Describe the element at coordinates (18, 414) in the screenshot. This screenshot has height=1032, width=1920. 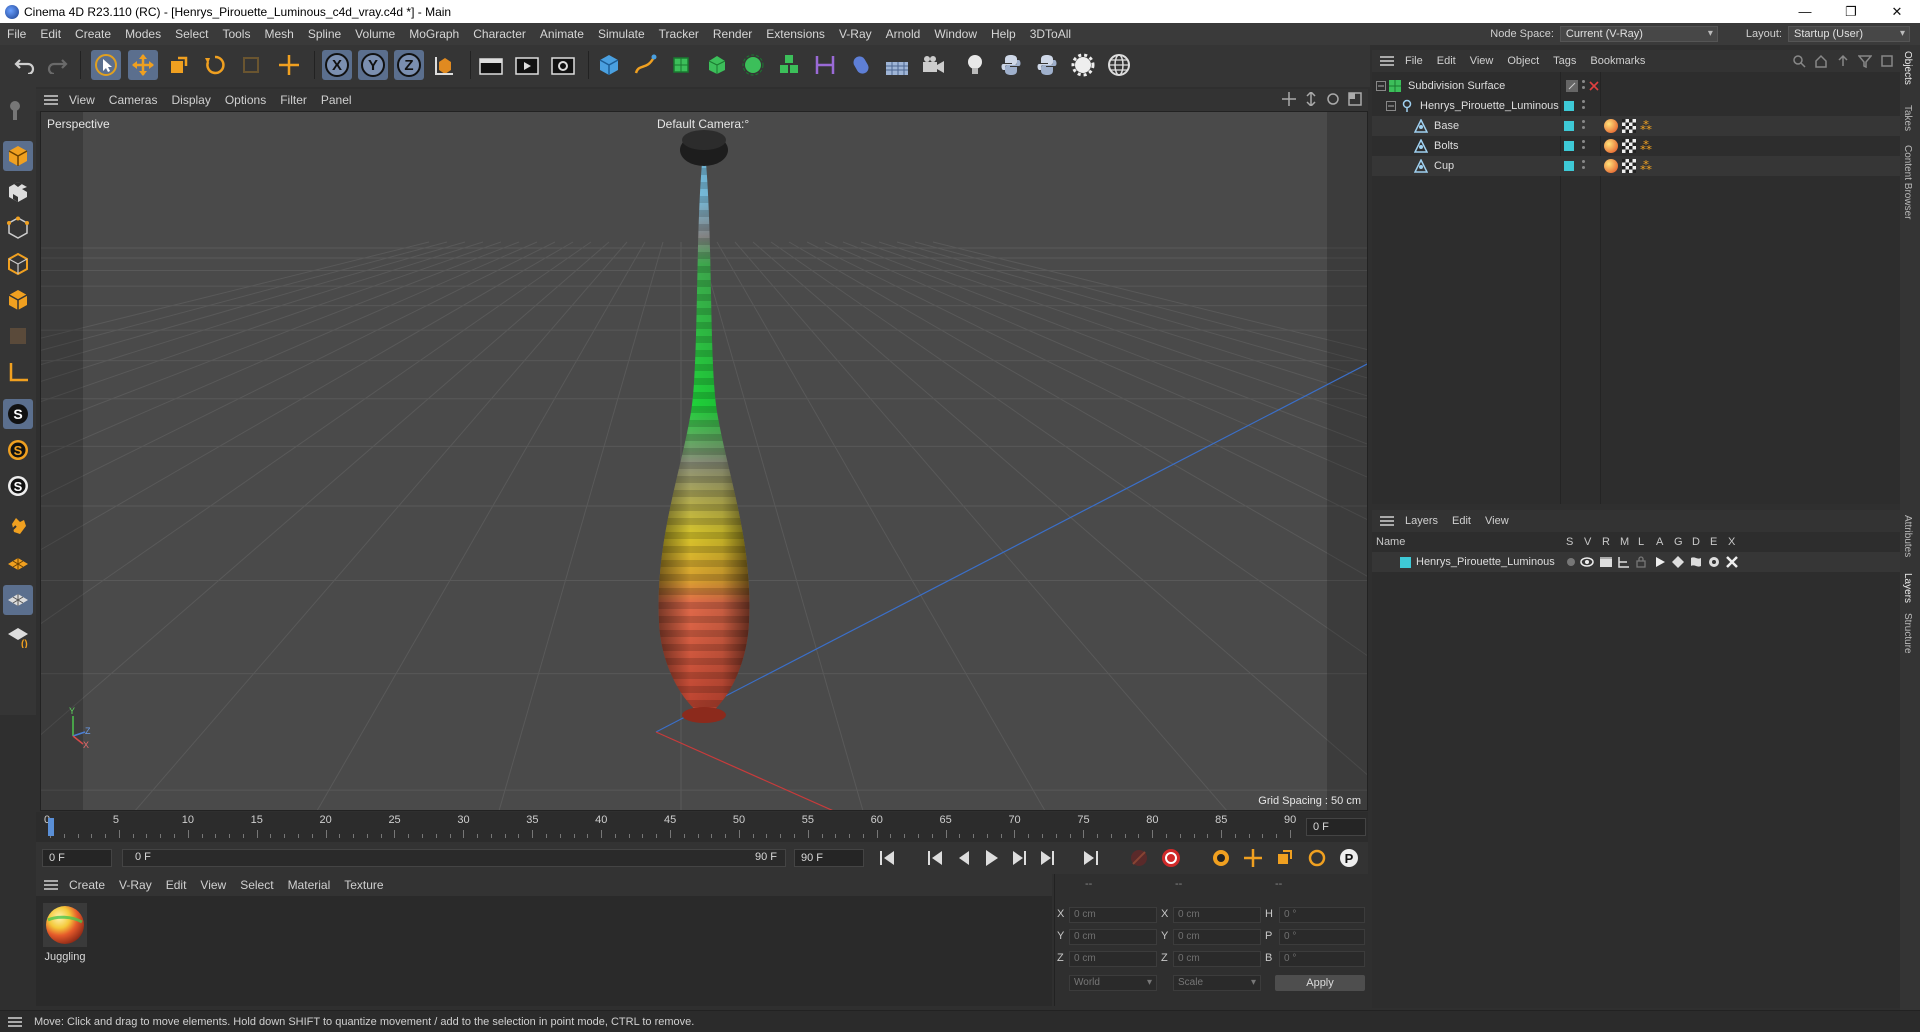
I see `snap-toggle-button: S` at that location.